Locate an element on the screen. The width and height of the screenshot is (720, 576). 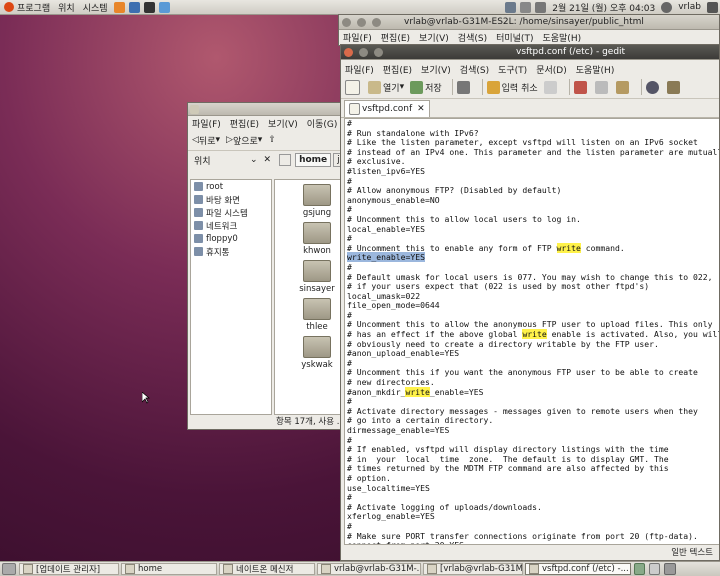
folder-label: sinsayer is located at coordinates (317, 289).